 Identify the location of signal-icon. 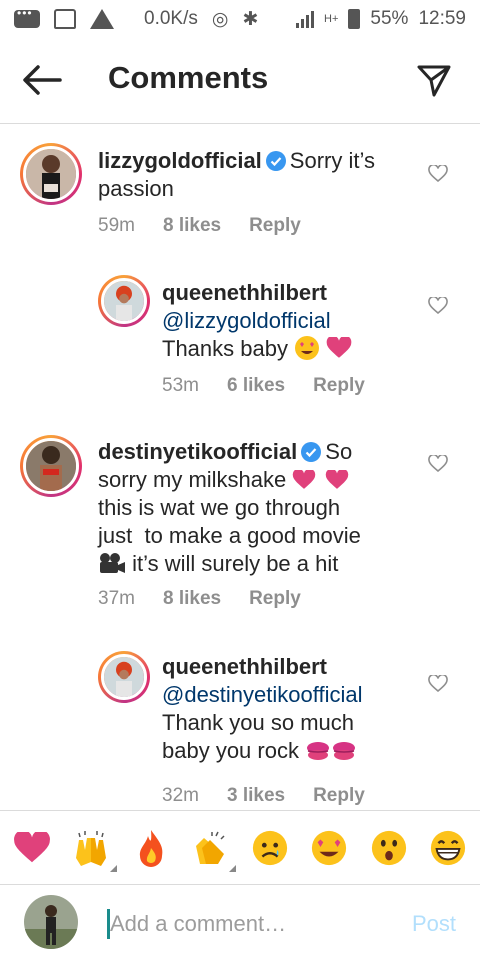
(305, 19).